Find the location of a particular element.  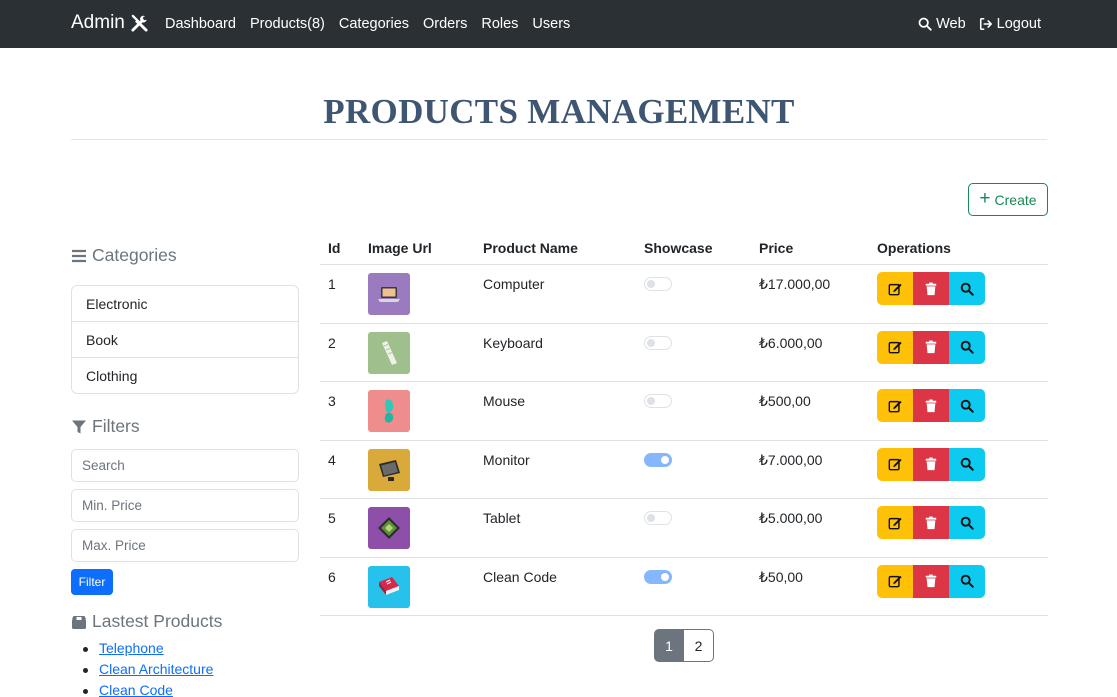

filter-button: Filter is located at coordinates (92, 582).